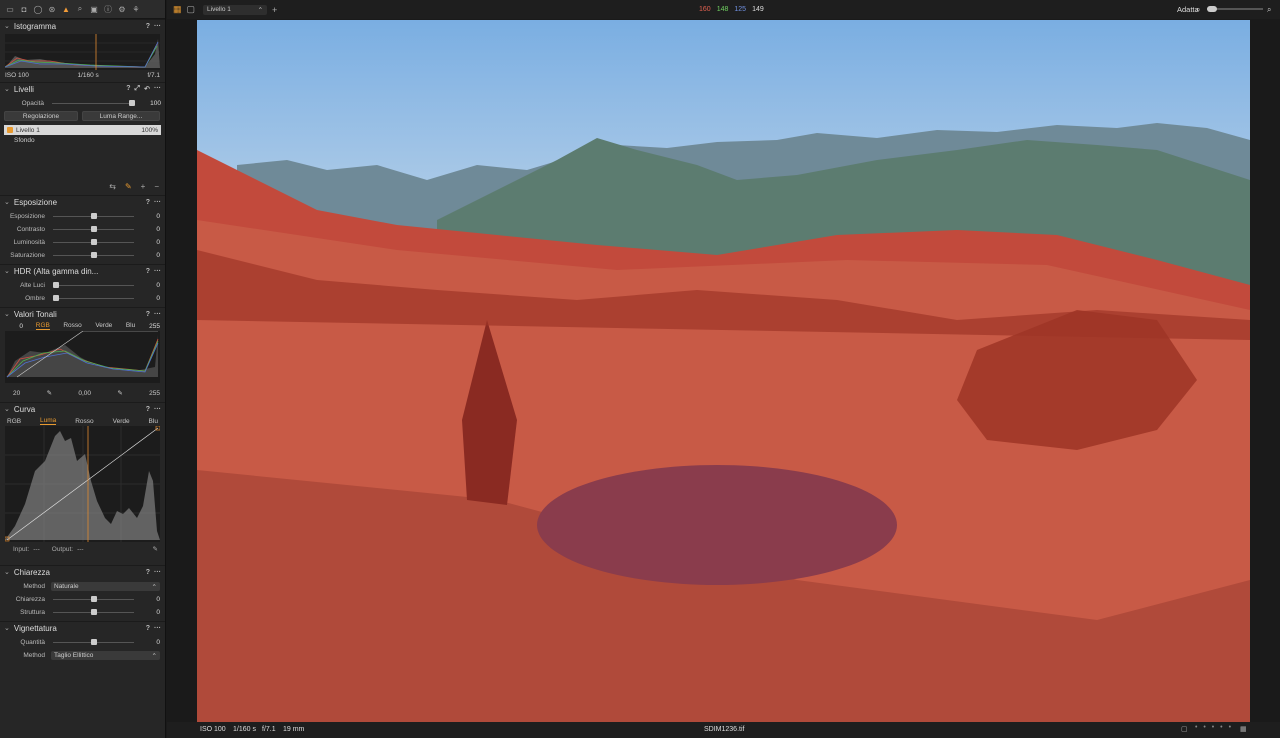 This screenshot has width=1280, height=738. Describe the element at coordinates (49, 393) in the screenshot. I see `pick-black-icon: ✎` at that location.